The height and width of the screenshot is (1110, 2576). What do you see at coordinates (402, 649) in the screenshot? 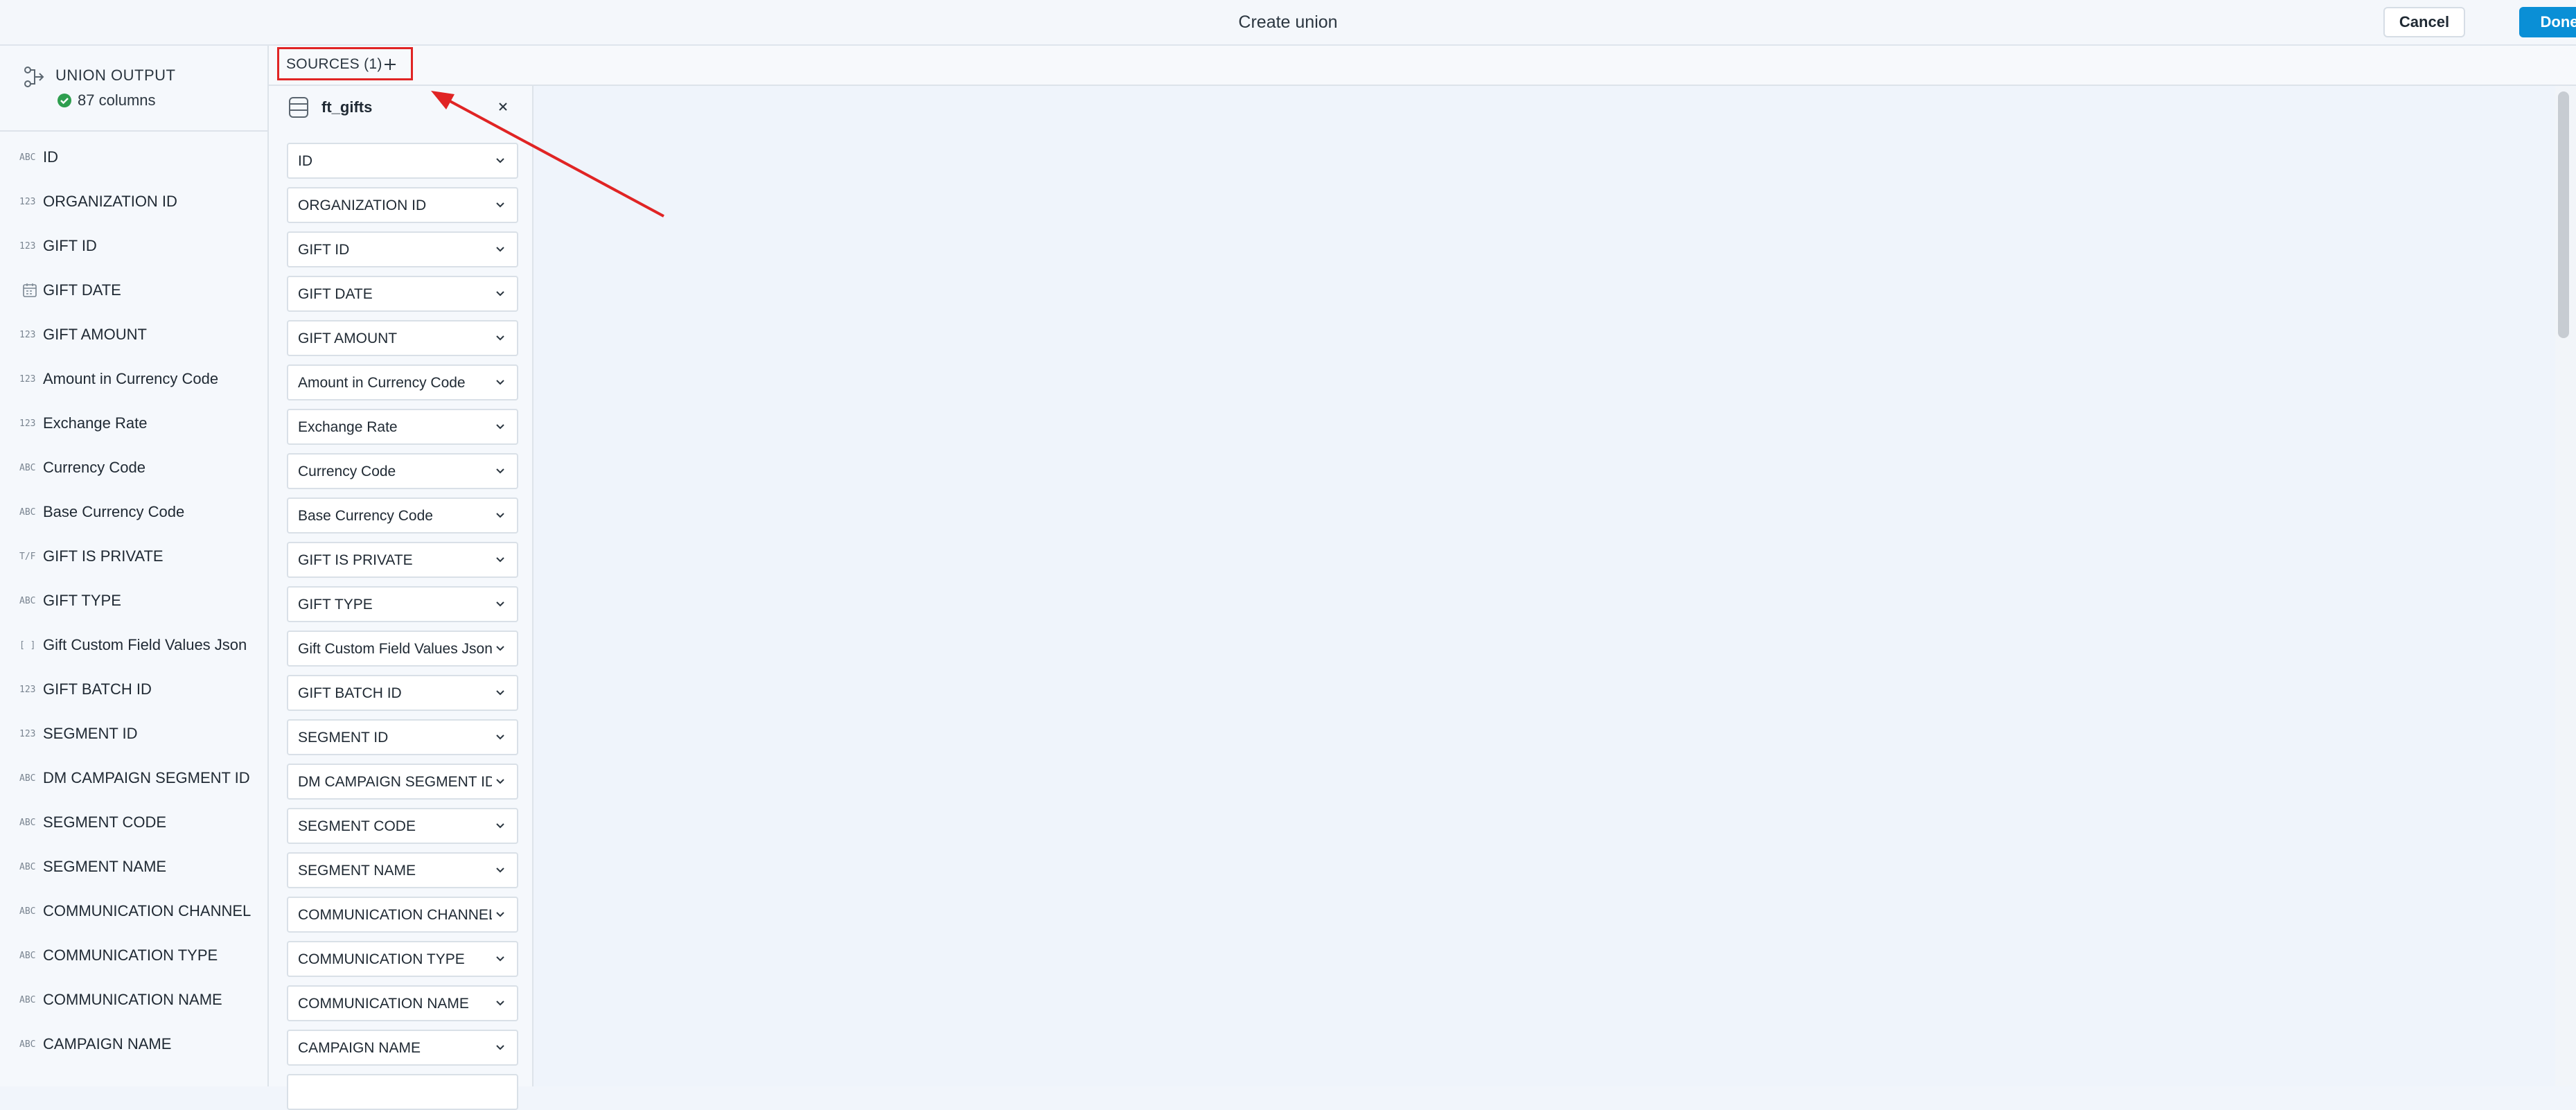
I see `source-field-select: Gift Custom Field Values Json` at bounding box center [402, 649].